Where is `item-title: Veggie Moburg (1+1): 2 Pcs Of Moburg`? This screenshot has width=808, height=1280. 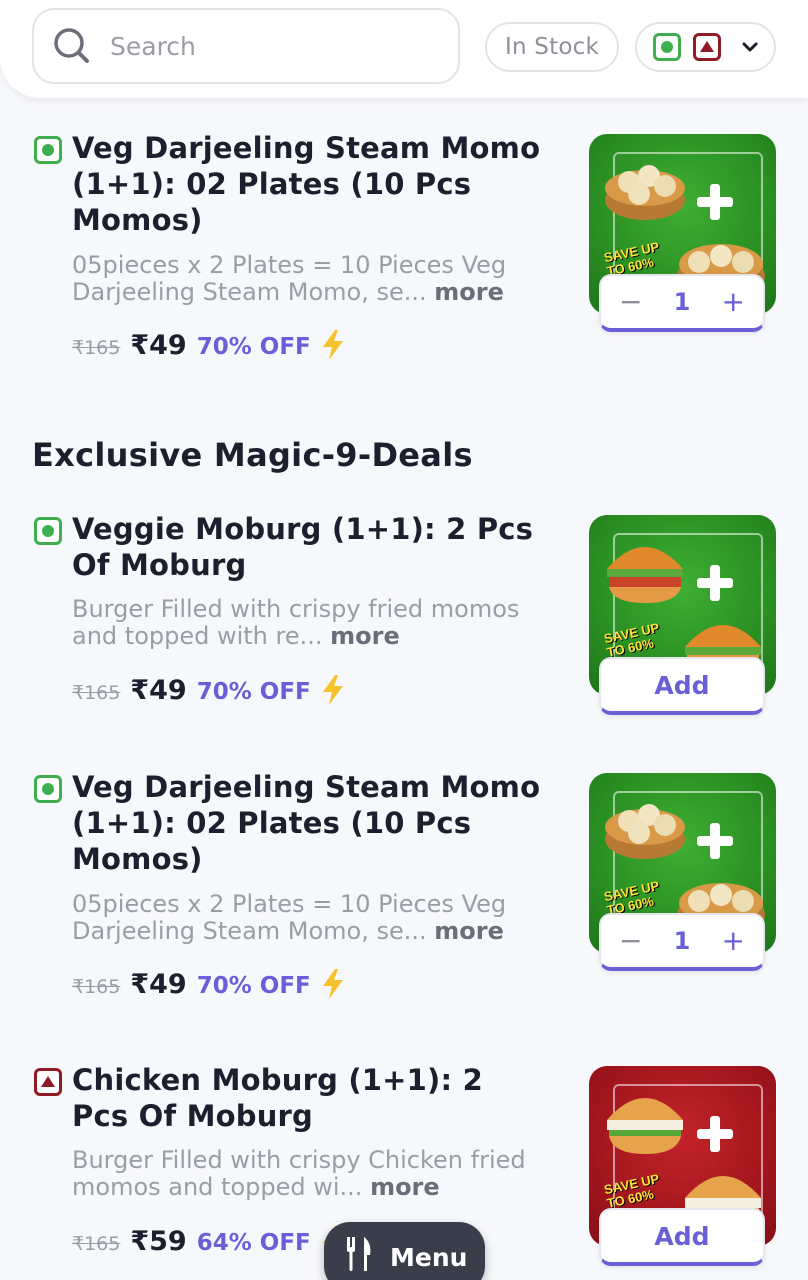
item-title: Veggie Moburg (1+1): 2 Pcs Of Moburg is located at coordinates (303, 547).